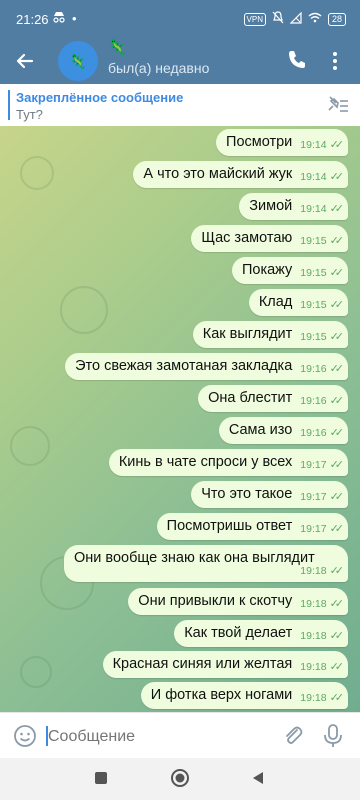  Describe the element at coordinates (278, 19) in the screenshot. I see `mute-bell-icon` at that location.